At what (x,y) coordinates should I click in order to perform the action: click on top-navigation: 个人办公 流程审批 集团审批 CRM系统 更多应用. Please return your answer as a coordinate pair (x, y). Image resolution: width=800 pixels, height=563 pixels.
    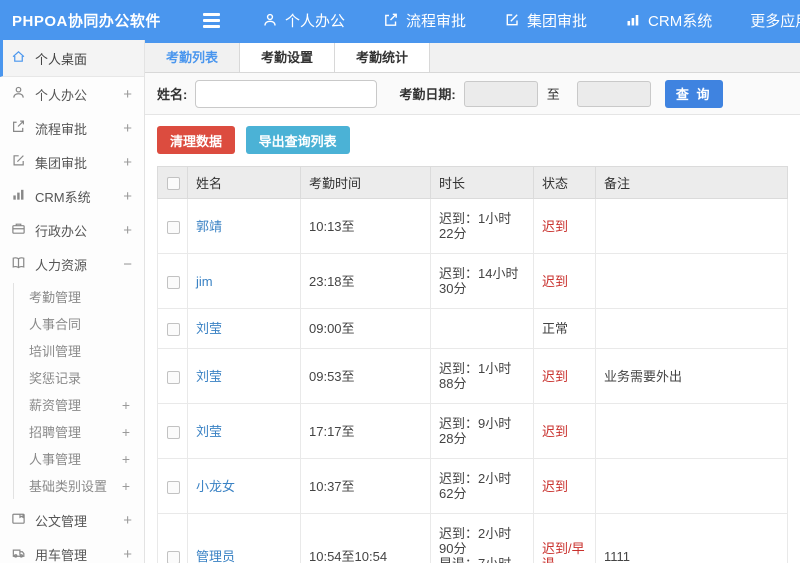
    Looking at the image, I should click on (531, 20).